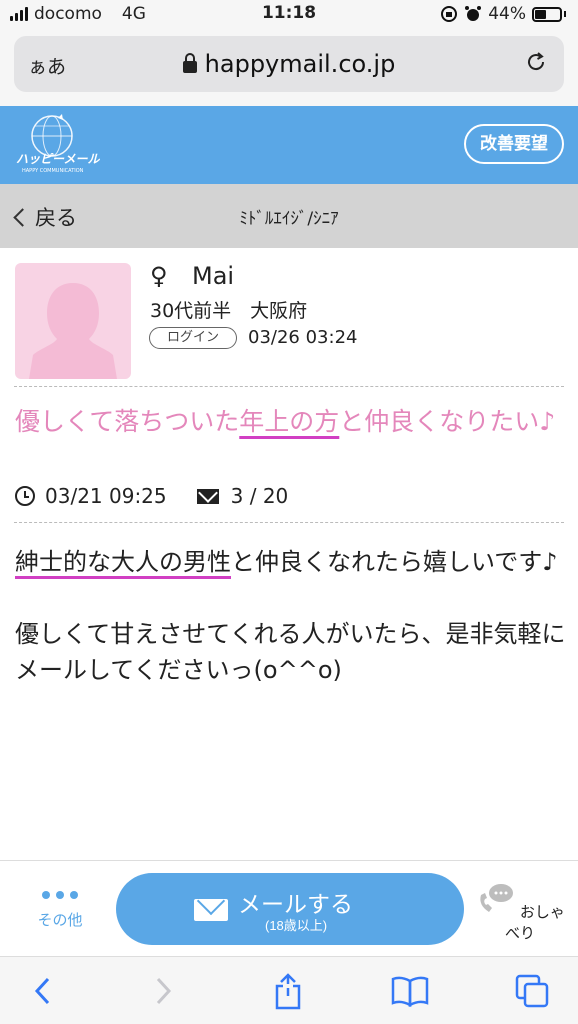 The width and height of the screenshot is (578, 1024). What do you see at coordinates (207, 496) in the screenshot?
I see `mail-icon` at bounding box center [207, 496].